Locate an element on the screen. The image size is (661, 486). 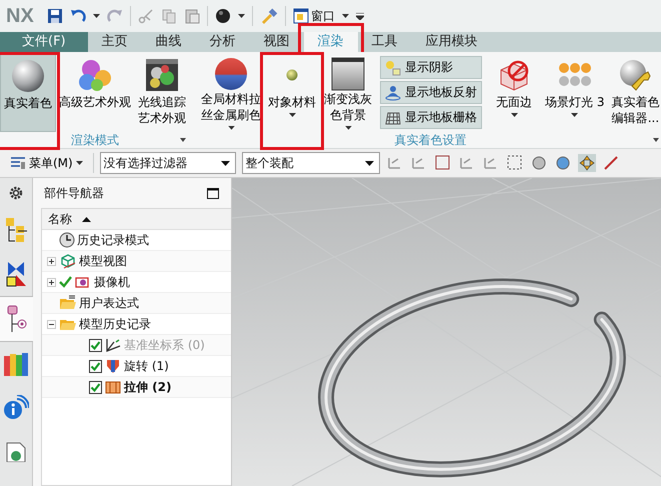
scope-dropdown: 整个装配 is located at coordinates (311, 163).